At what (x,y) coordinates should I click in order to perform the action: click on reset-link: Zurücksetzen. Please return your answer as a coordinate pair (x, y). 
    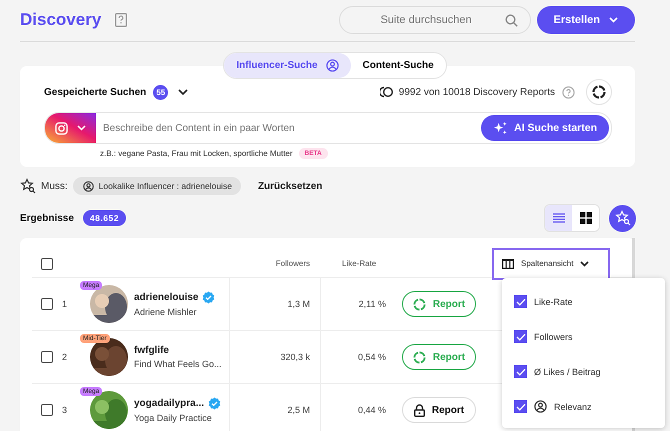
    Looking at the image, I should click on (290, 186).